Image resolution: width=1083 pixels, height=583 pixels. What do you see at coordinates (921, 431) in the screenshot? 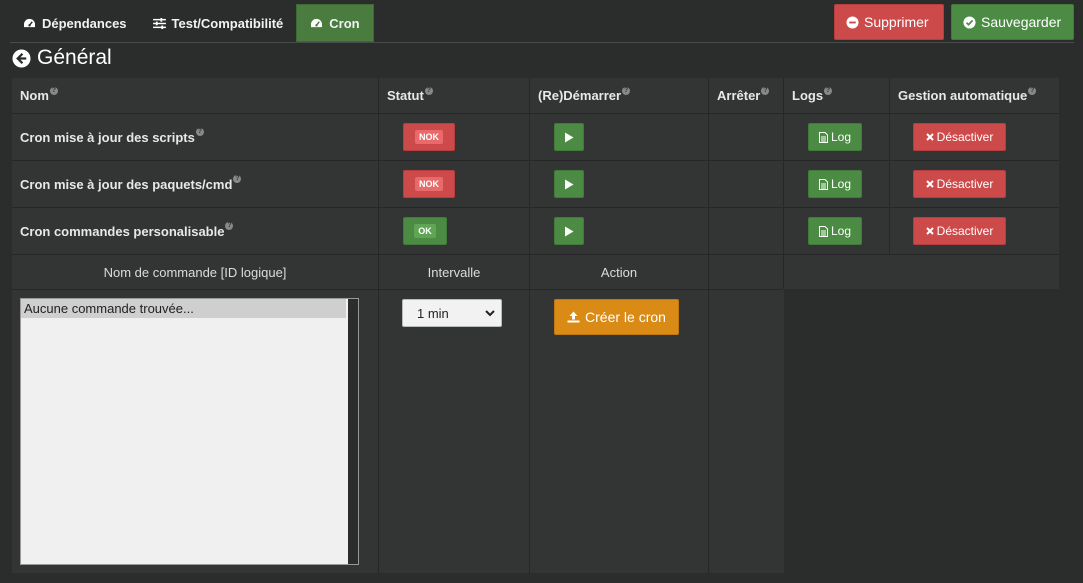
I see `empty-area` at bounding box center [921, 431].